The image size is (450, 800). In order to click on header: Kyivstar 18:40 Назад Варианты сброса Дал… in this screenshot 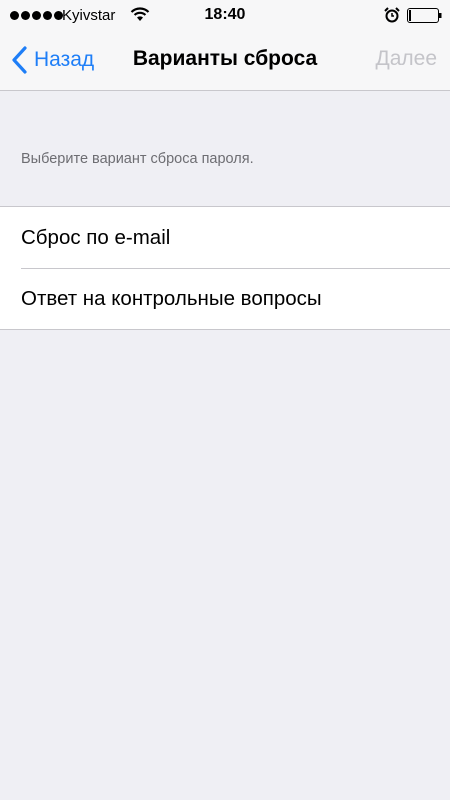, I will do `click(225, 45)`.